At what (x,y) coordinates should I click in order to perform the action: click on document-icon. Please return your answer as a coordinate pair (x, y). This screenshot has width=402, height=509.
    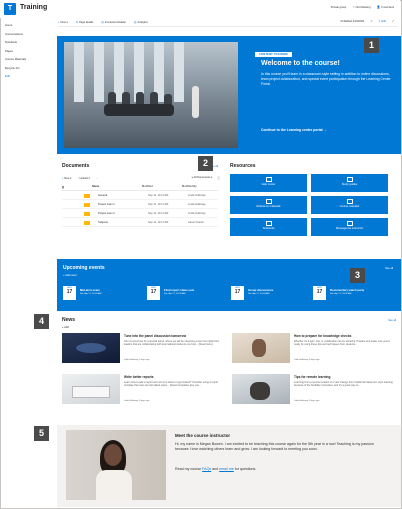
    Looking at the image, I should click on (349, 179).